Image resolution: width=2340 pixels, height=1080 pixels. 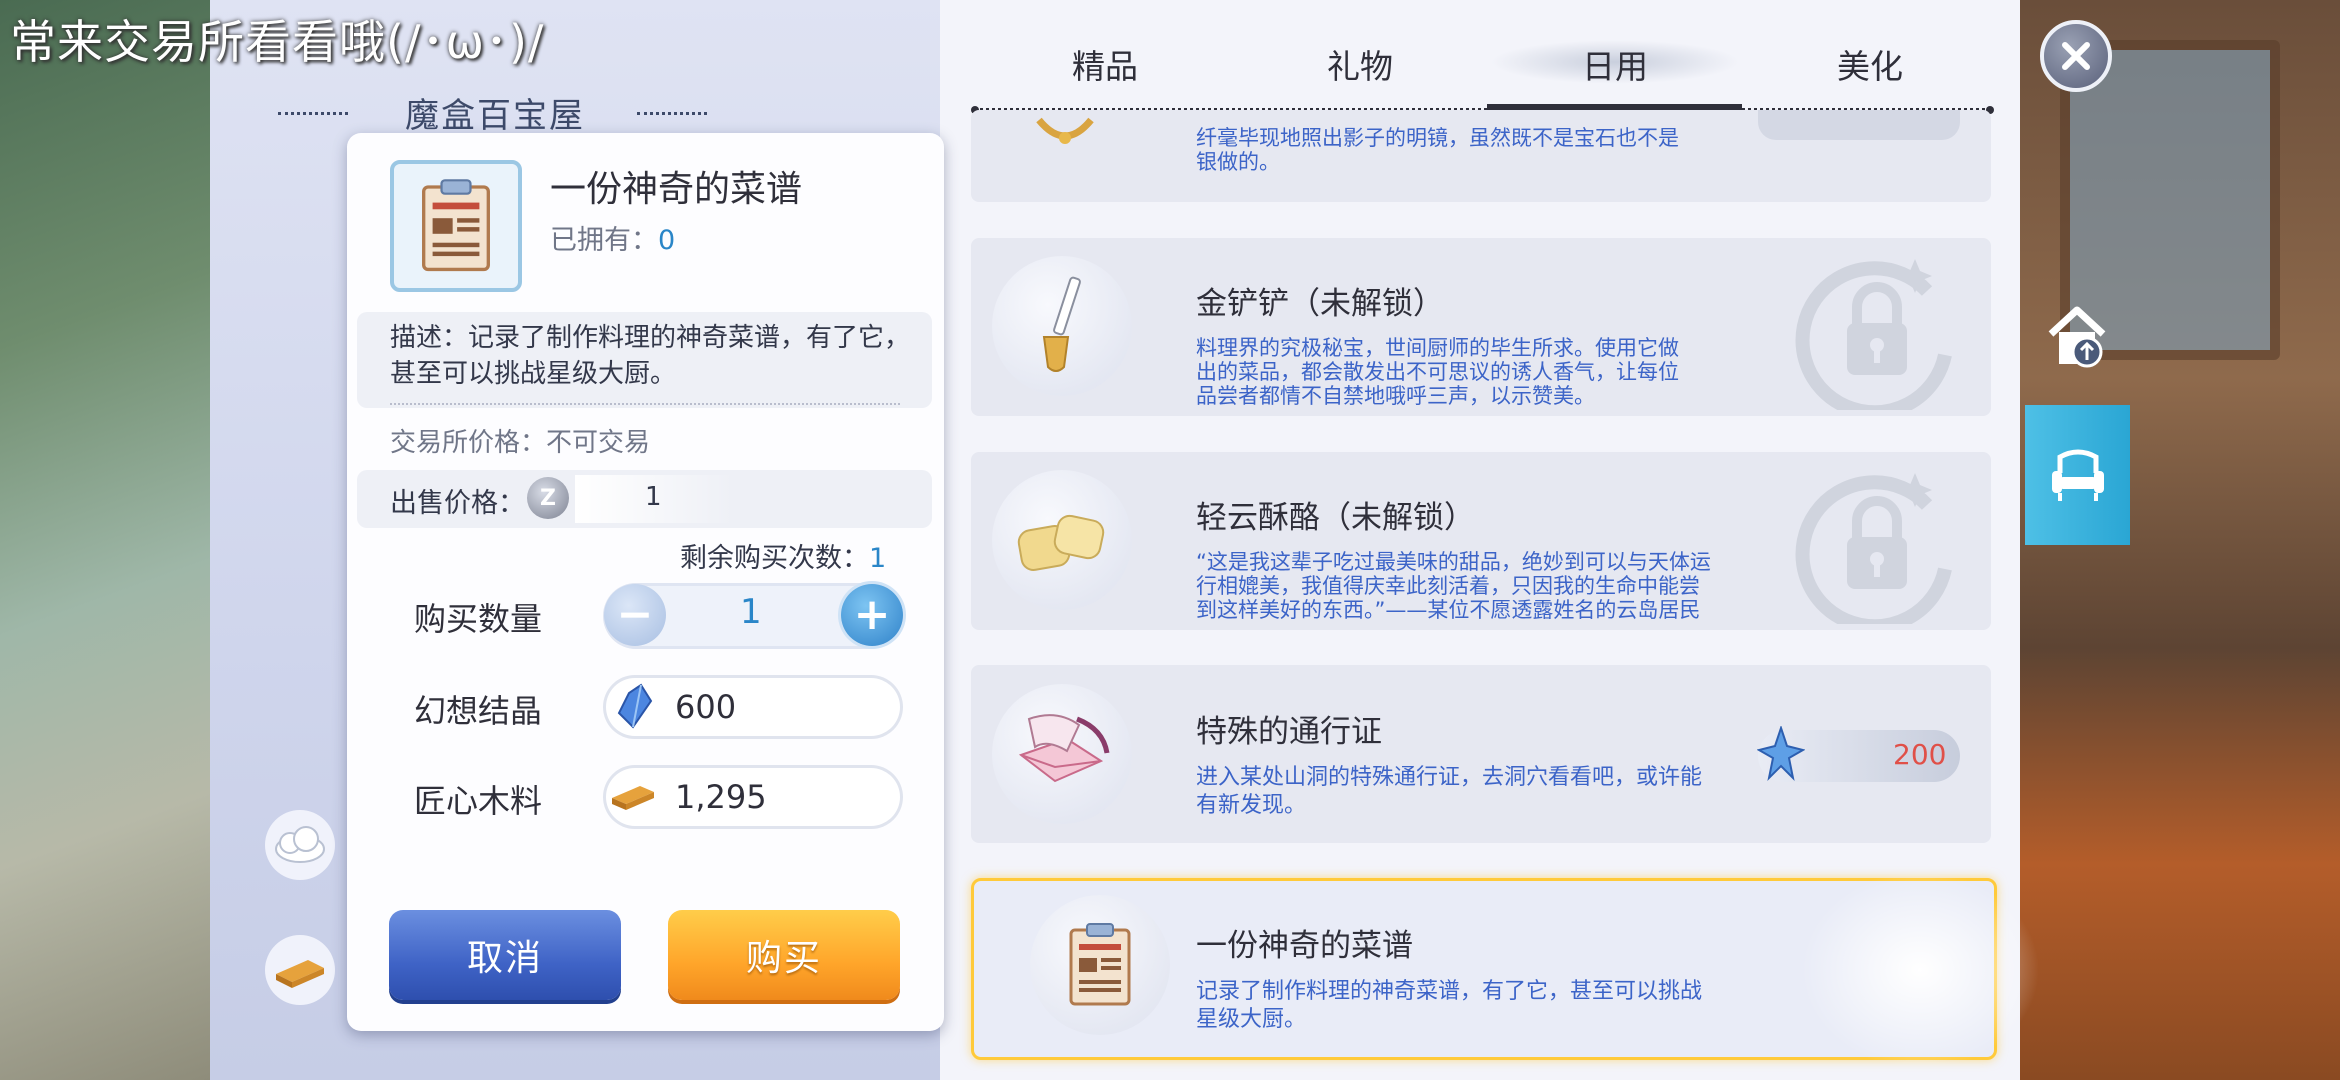 I want to click on star-crystal-icon, so click(x=1781, y=753).